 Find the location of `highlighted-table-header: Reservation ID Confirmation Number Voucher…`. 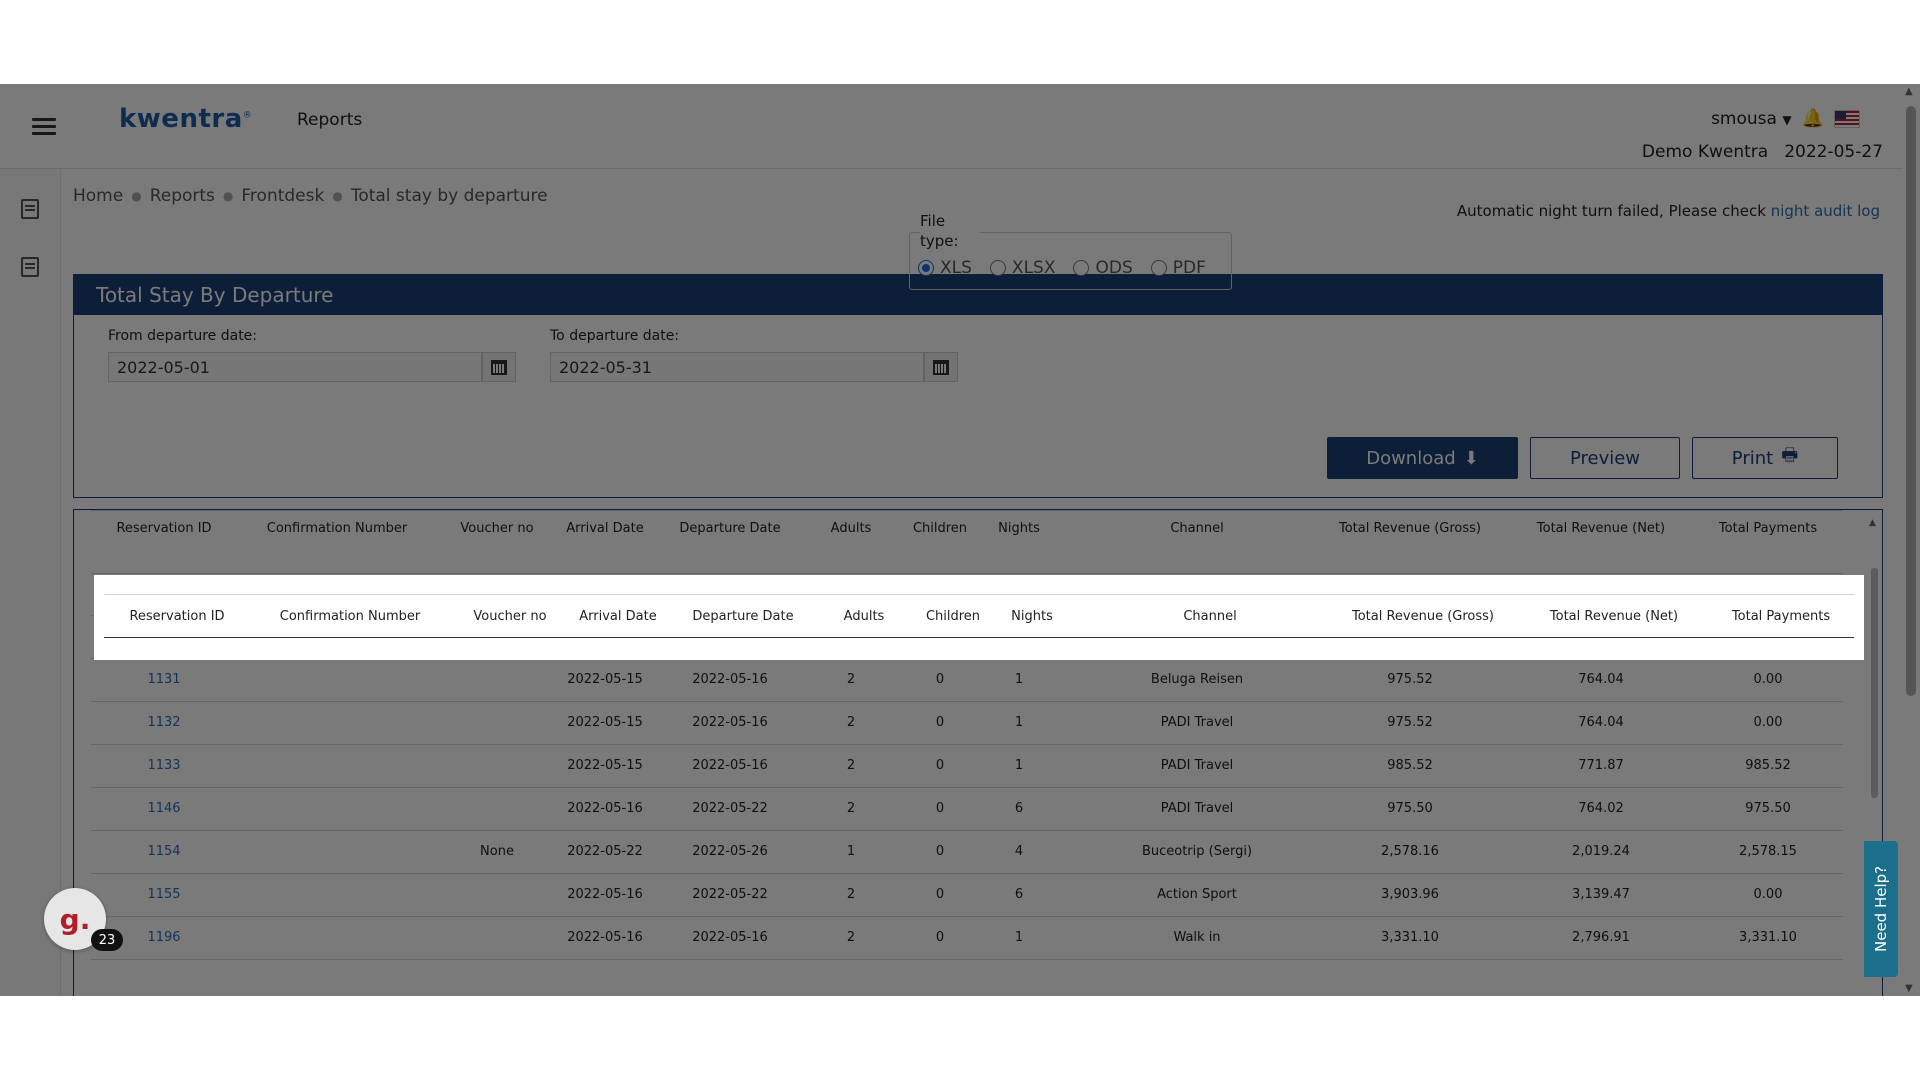

highlighted-table-header: Reservation ID Confirmation Number Voucher… is located at coordinates (979, 617).